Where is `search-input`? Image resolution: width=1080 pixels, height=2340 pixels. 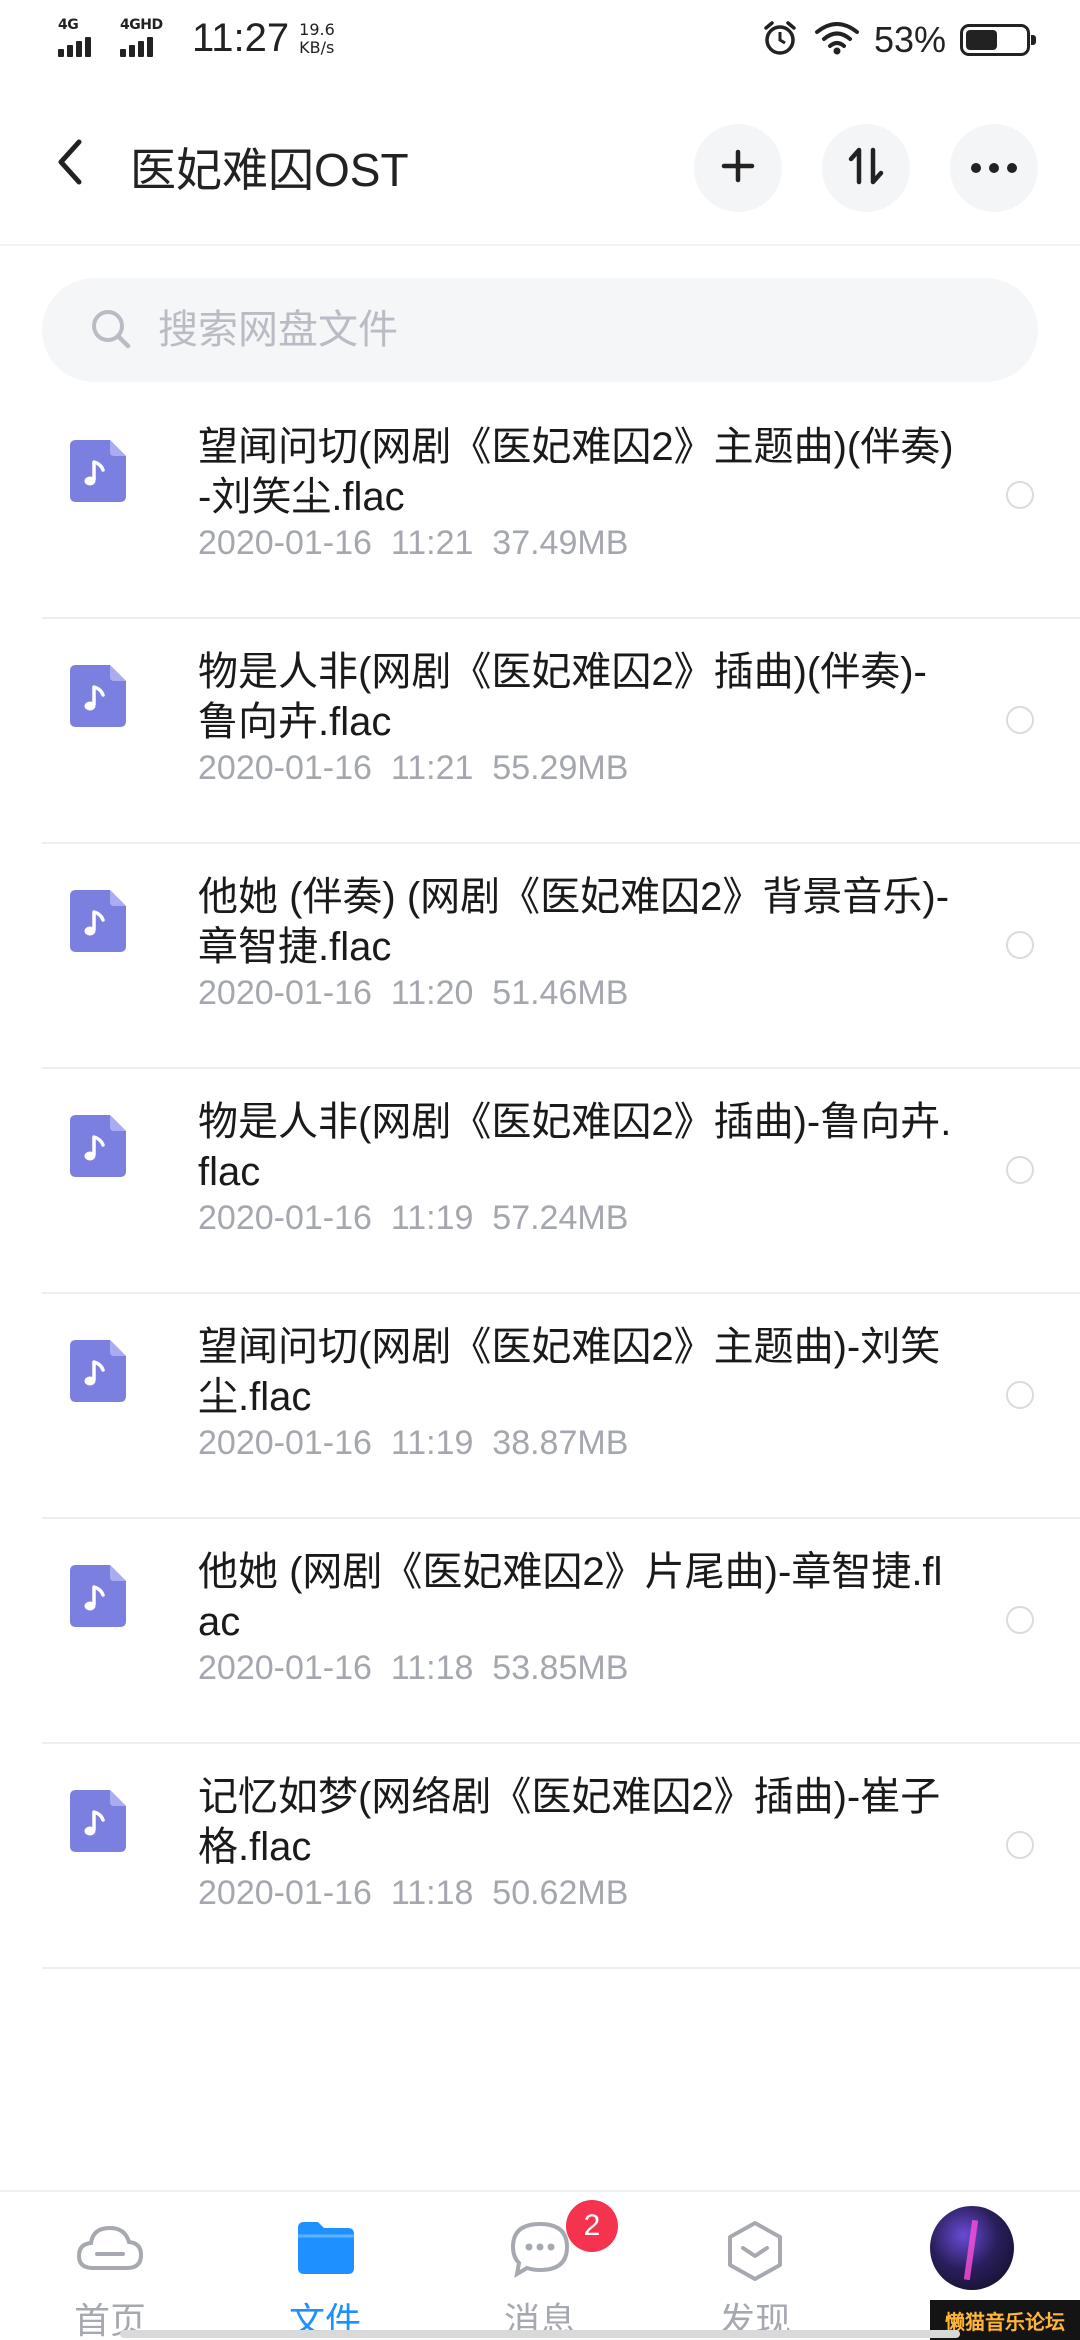 search-input is located at coordinates (568, 330).